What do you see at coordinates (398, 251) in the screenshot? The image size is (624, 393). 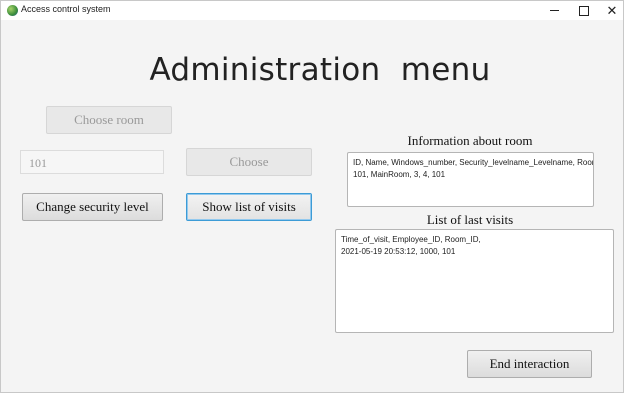 I see `visits-line: 2021-05-19 20:53:12, 1000, 101` at bounding box center [398, 251].